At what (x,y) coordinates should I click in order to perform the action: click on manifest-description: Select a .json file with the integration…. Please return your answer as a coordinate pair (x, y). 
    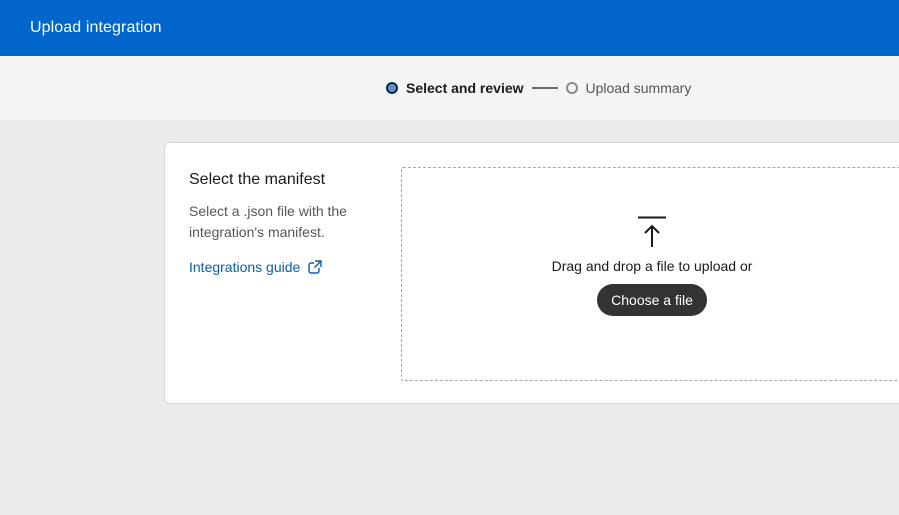
    Looking at the image, I should click on (268, 221).